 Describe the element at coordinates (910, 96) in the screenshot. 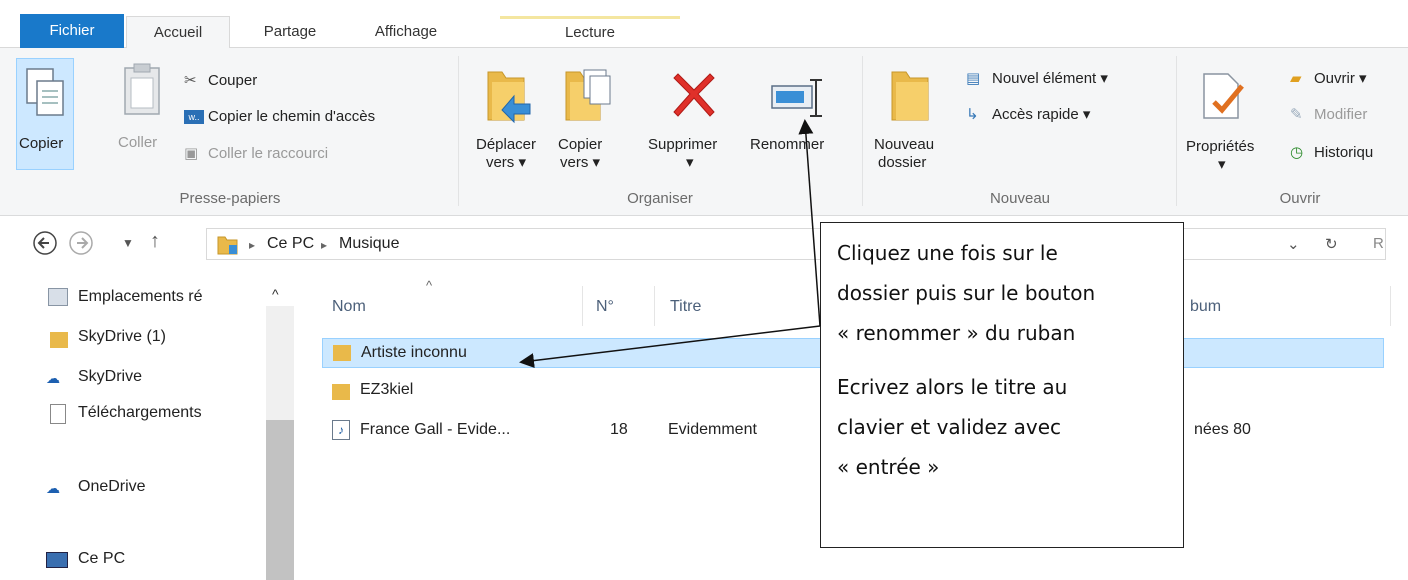

I see `new-folder-icon` at that location.